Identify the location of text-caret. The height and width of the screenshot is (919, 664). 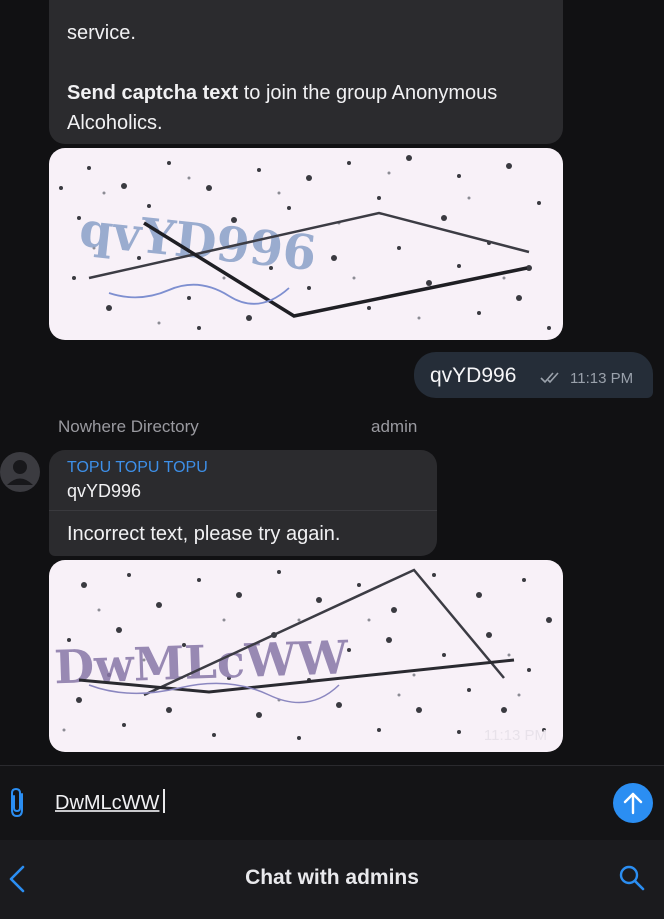
(164, 801).